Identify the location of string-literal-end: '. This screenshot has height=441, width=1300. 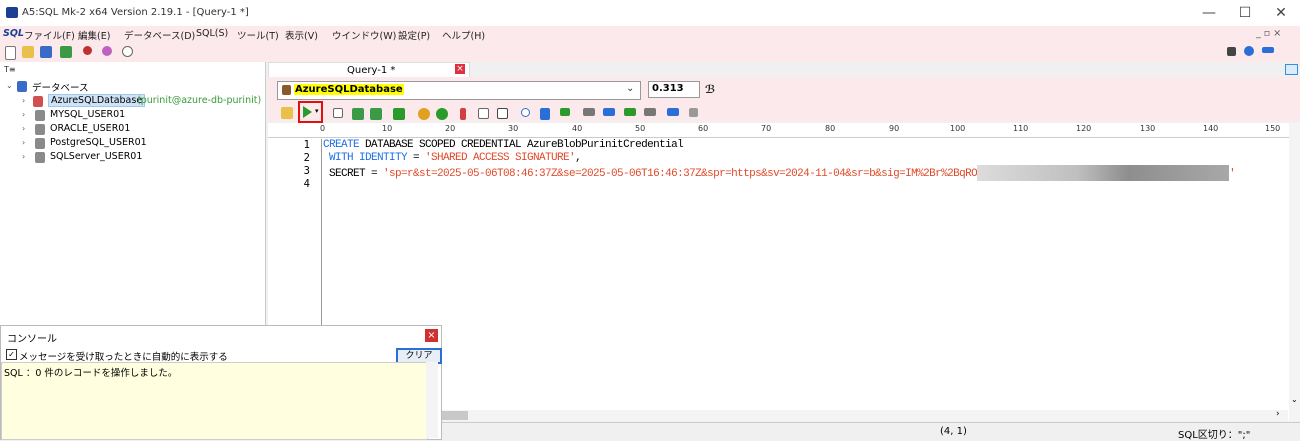
(1232, 173).